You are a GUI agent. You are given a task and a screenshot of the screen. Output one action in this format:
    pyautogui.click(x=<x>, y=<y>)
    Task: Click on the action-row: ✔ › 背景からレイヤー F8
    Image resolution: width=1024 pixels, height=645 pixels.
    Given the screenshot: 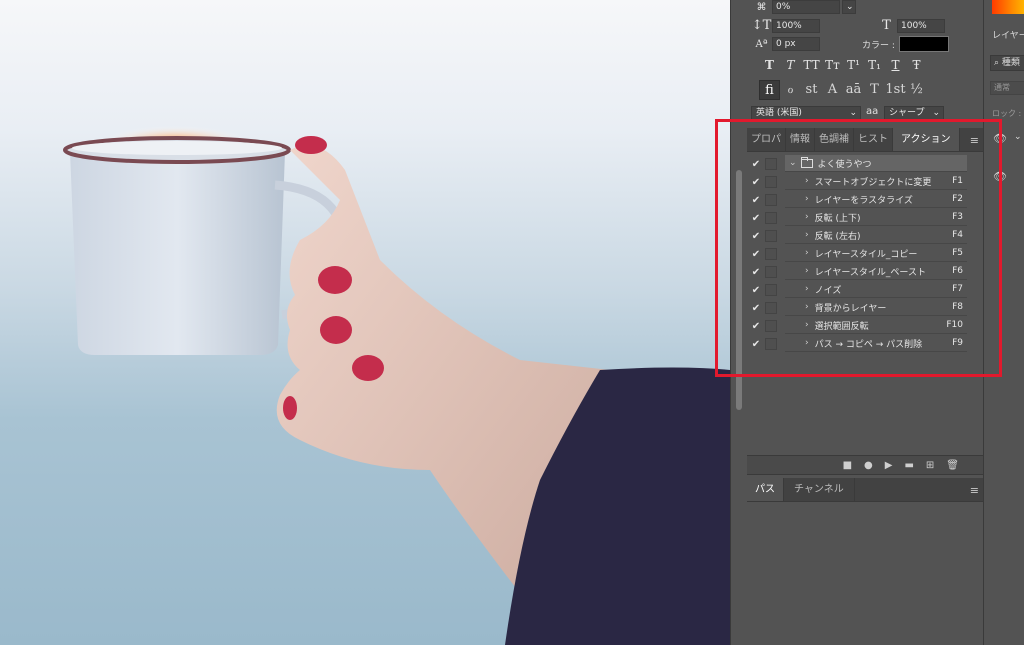 What is the action you would take?
    pyautogui.click(x=865, y=308)
    